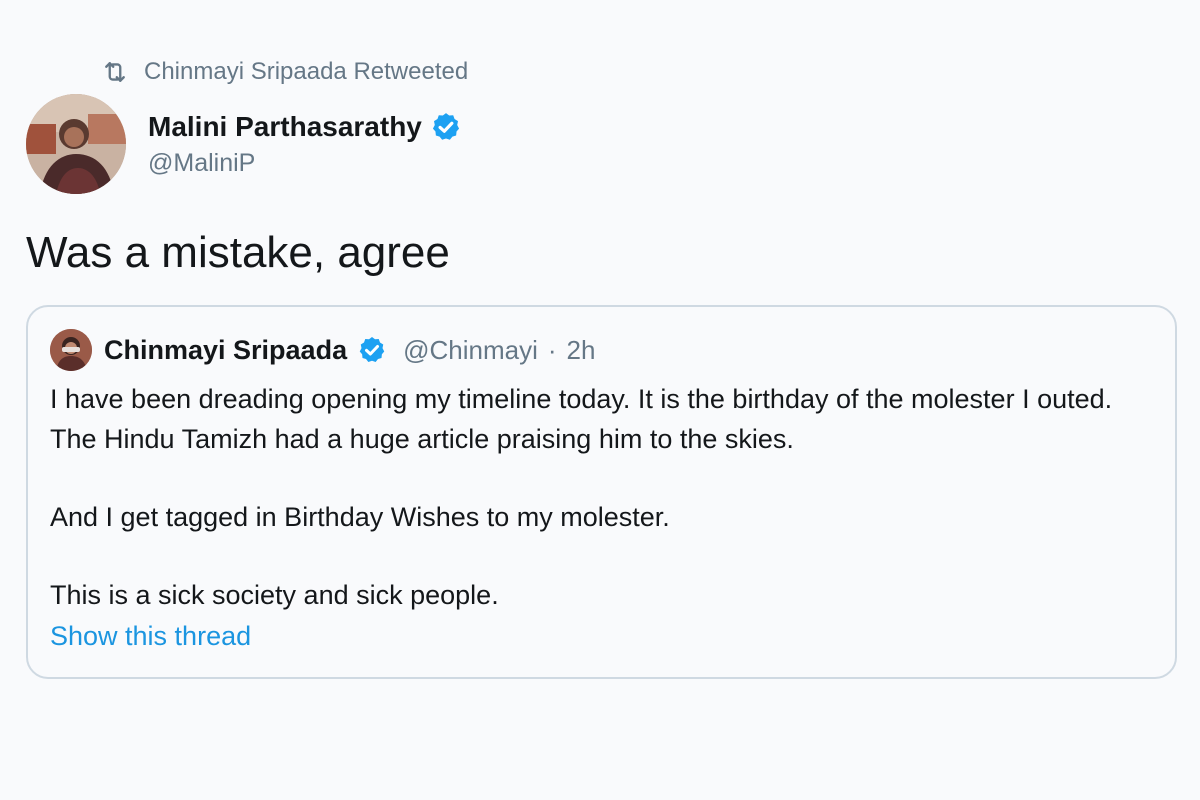  I want to click on quoted-tweet-header: Chinmayi Sripaada @Chinmayi · 2h, so click(322, 350).